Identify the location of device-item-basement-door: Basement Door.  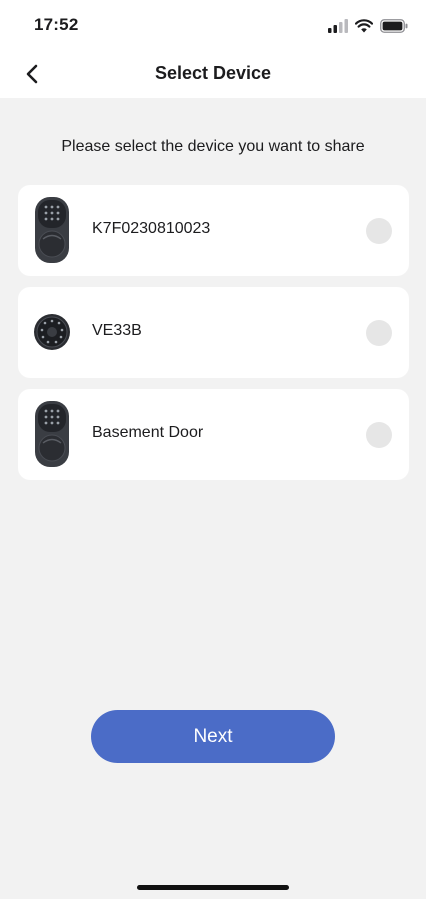
(213, 434).